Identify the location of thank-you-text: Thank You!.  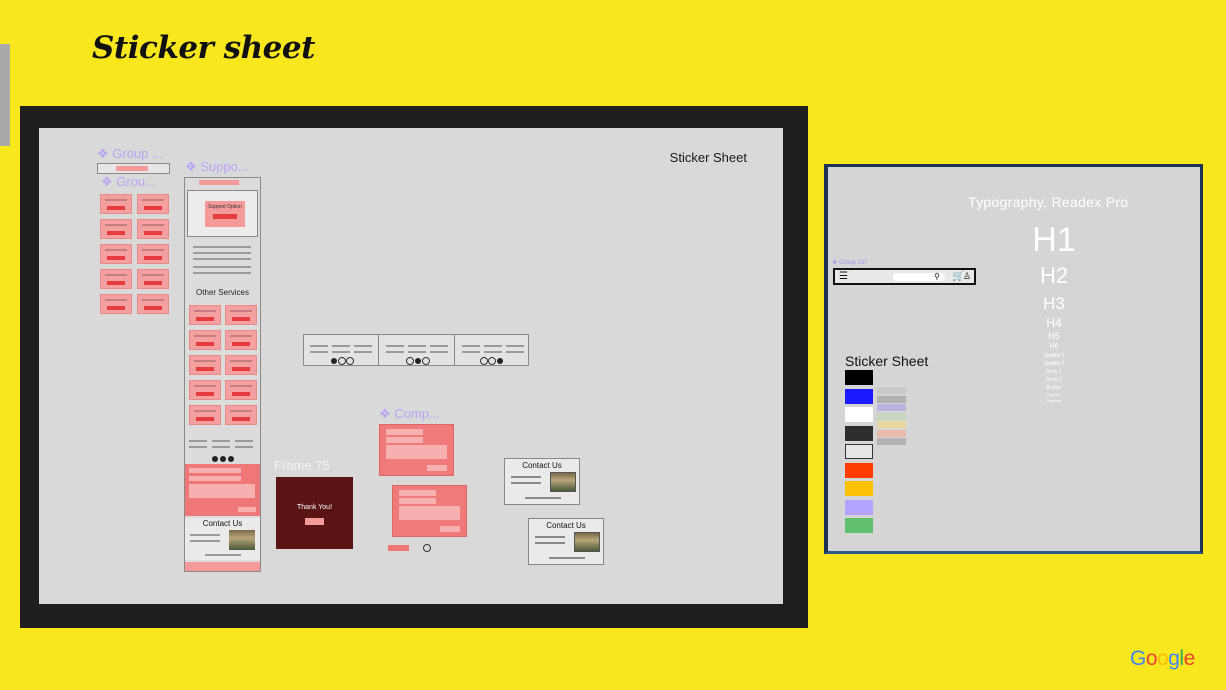
(314, 507).